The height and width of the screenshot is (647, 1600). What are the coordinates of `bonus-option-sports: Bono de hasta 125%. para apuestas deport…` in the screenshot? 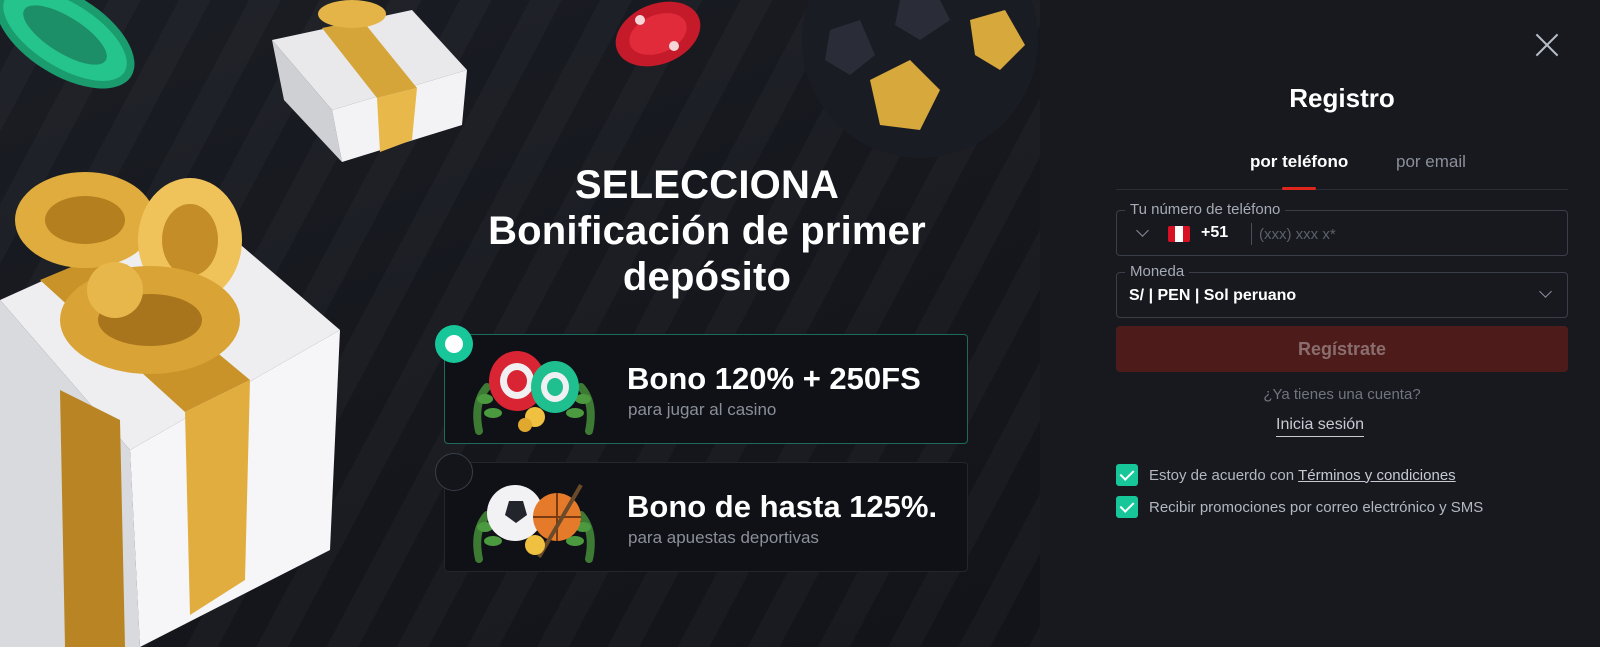 It's located at (701, 512).